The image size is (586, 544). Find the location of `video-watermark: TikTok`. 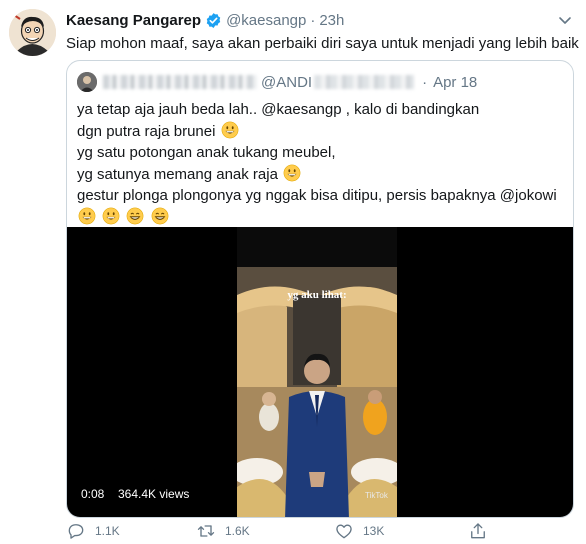

video-watermark: TikTok is located at coordinates (376, 495).